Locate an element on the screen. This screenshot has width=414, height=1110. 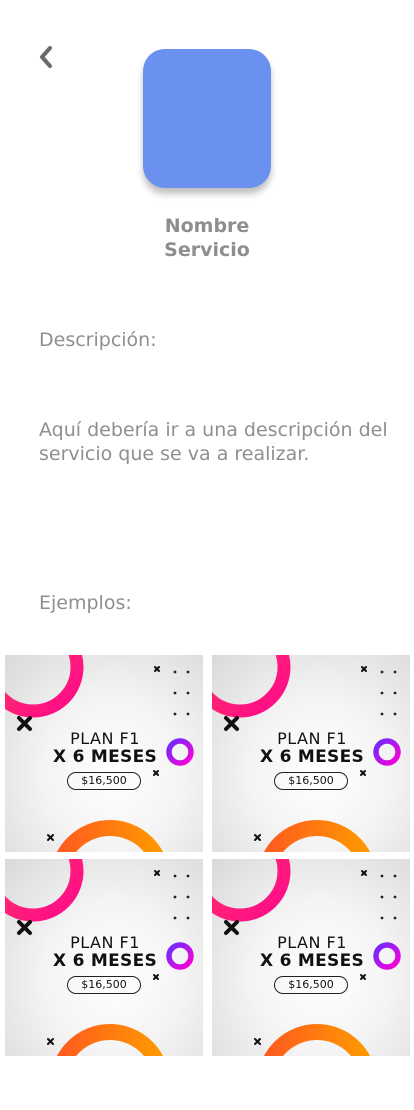
back-button is located at coordinates (46, 57).